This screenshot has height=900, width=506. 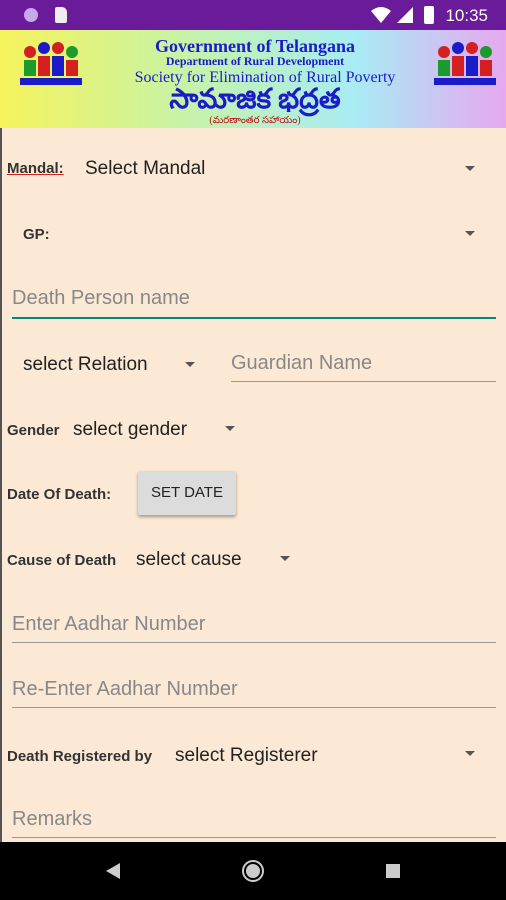 I want to click on navigation-bar, so click(x=253, y=871).